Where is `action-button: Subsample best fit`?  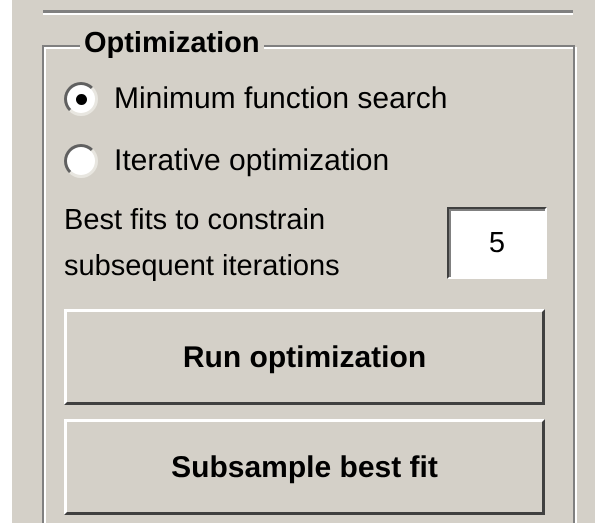 action-button: Subsample best fit is located at coordinates (304, 467).